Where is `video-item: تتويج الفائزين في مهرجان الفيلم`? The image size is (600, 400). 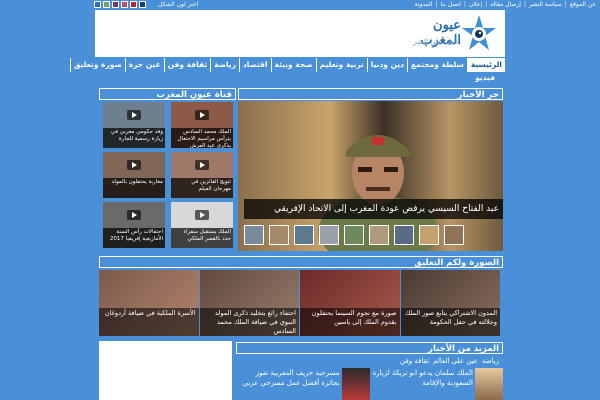
video-item: تتويج الفائزين في مهرجان الفيلم is located at coordinates (202, 175).